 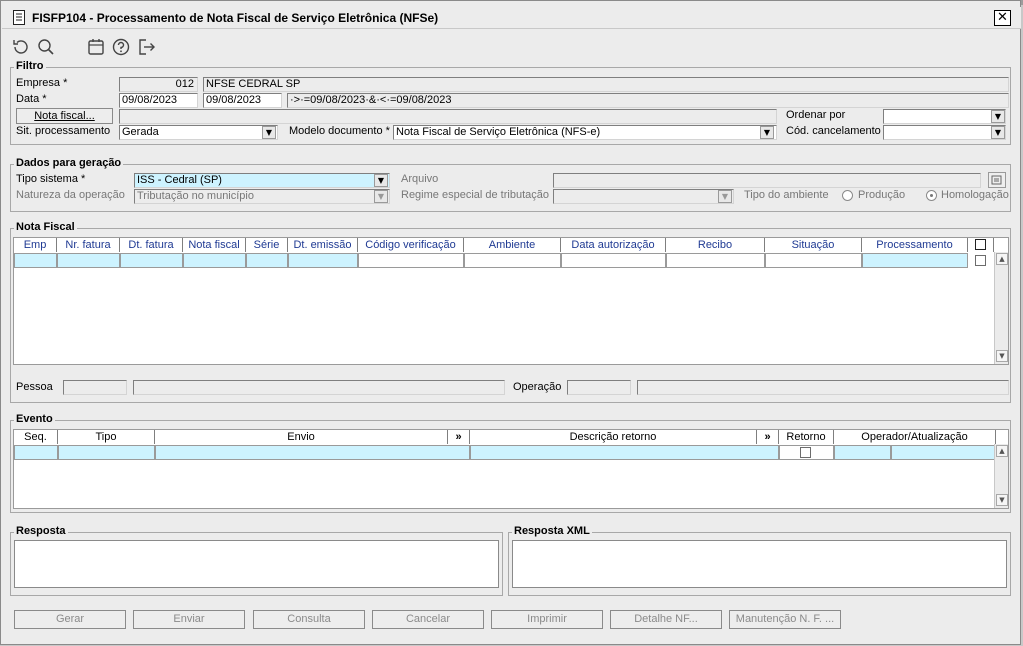 I want to click on cod-cancelamento-dropdown-icon: ▼, so click(x=998, y=132).